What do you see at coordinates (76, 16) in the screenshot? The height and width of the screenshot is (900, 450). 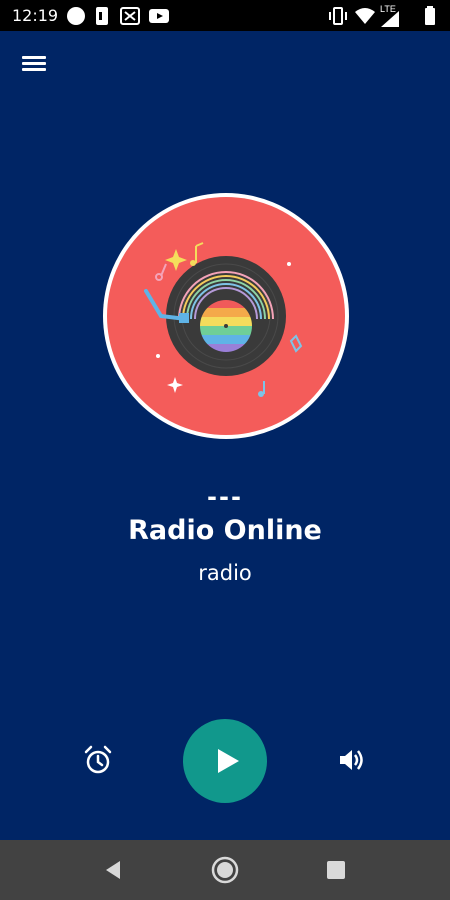 I see `circle-notification-icon` at bounding box center [76, 16].